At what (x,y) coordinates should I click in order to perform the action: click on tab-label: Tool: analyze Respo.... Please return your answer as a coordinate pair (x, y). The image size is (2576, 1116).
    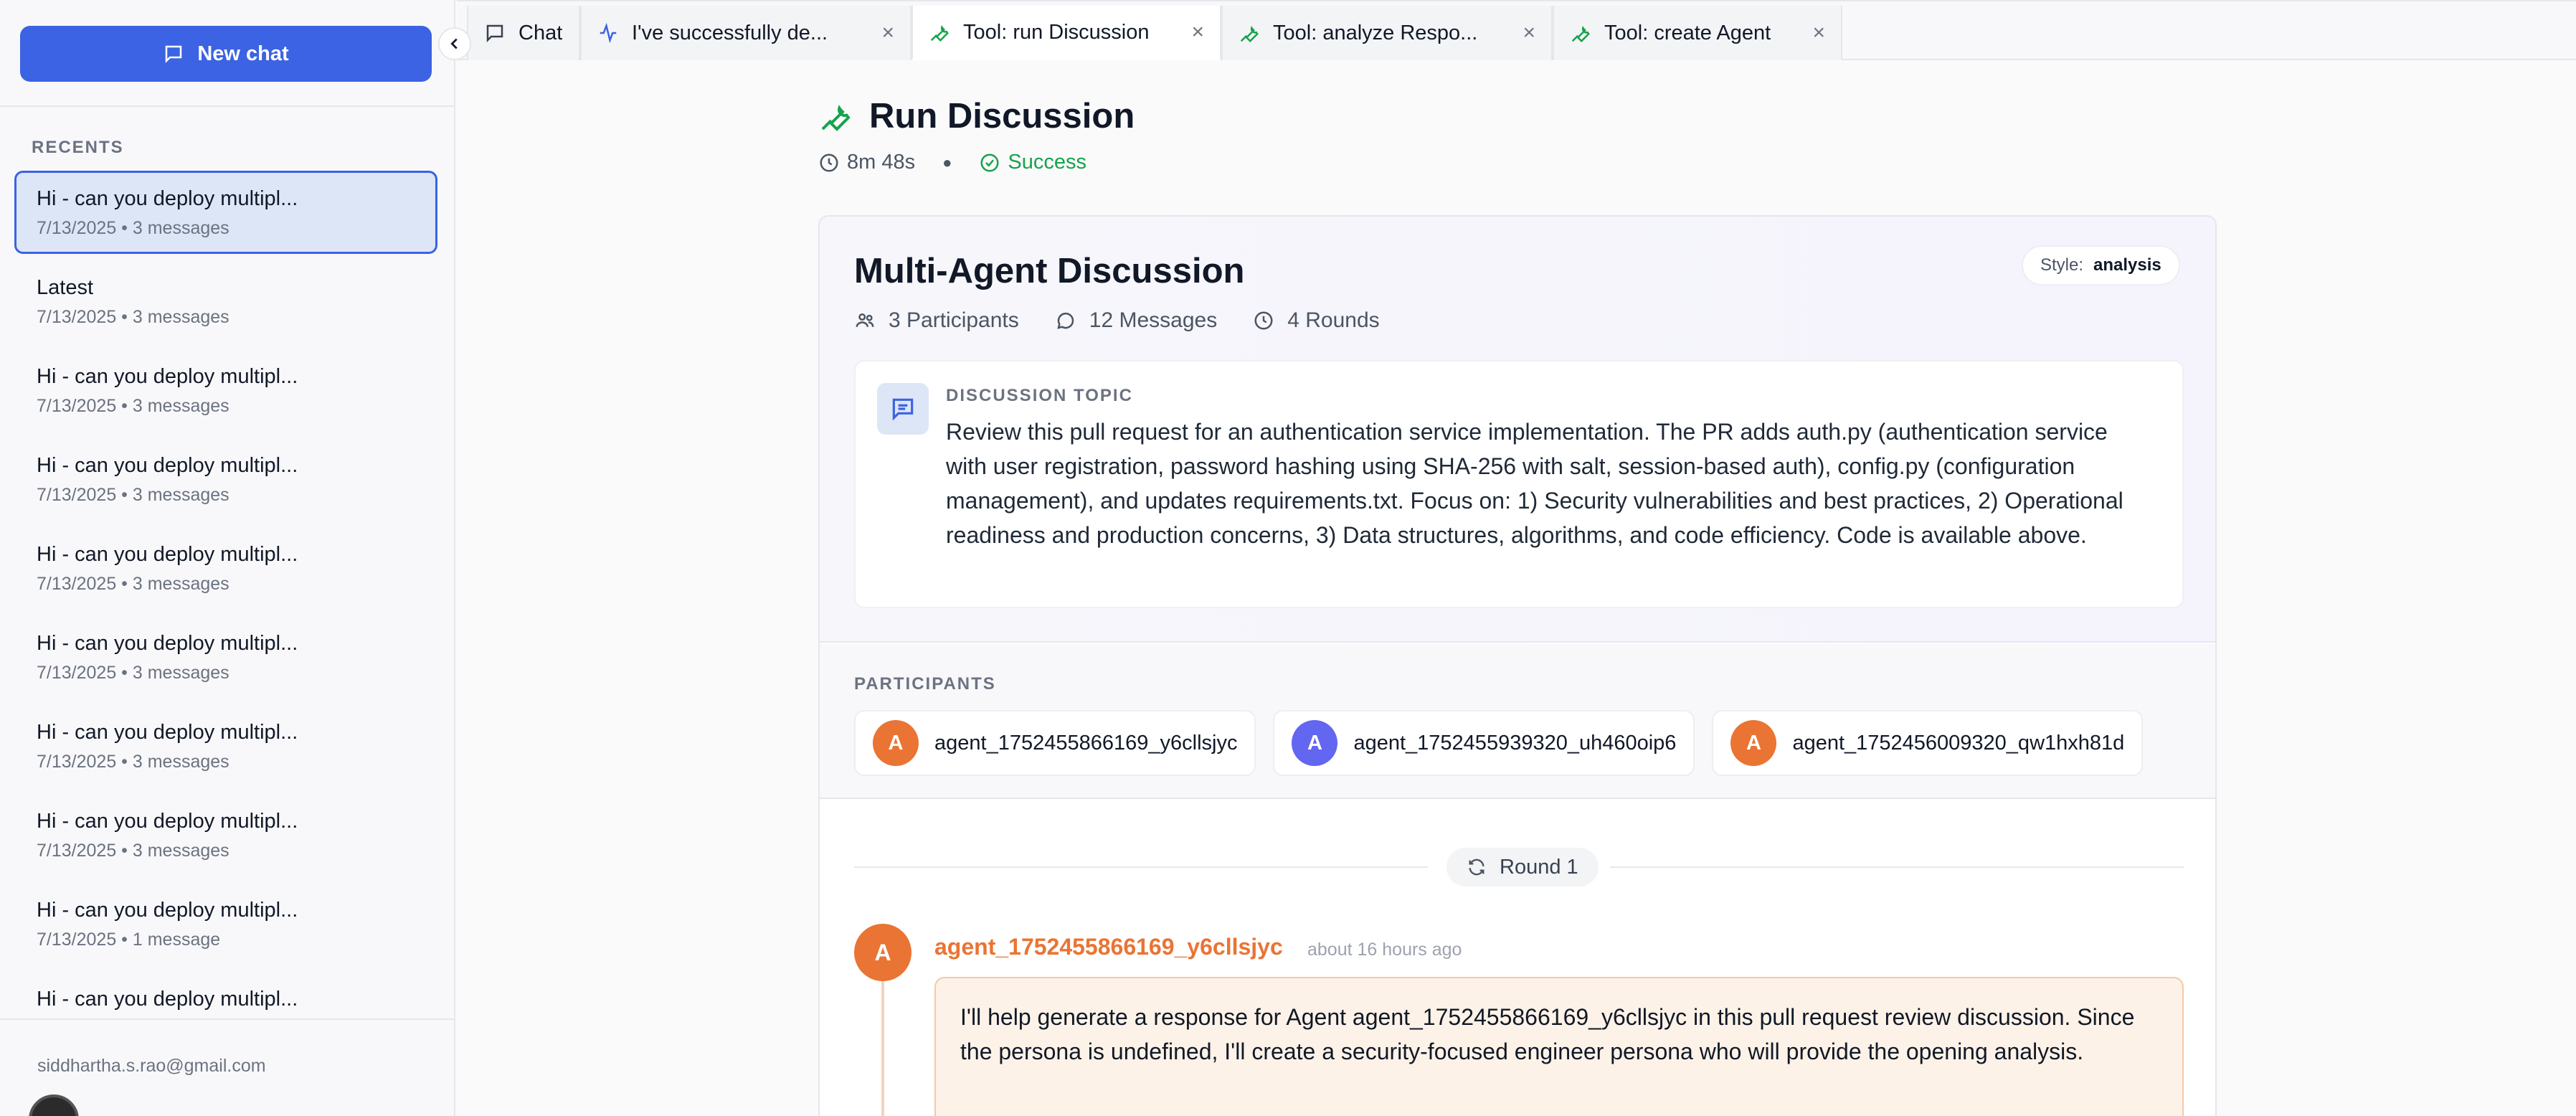
    Looking at the image, I should click on (1375, 32).